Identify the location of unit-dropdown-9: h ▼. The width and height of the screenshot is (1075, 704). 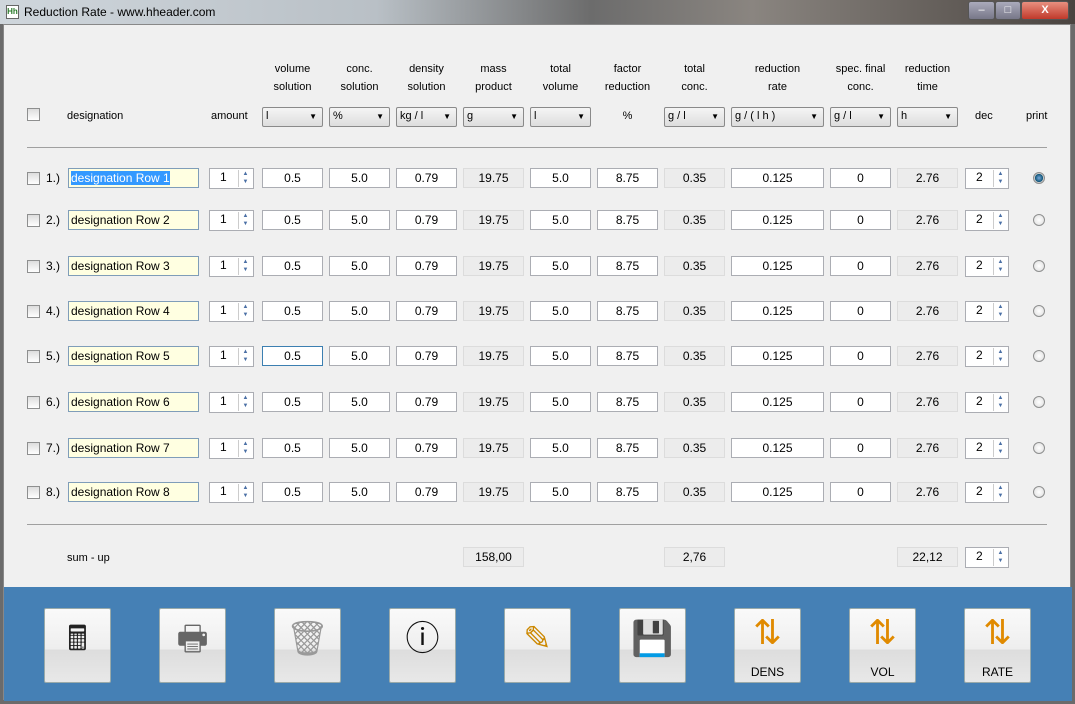
(927, 117).